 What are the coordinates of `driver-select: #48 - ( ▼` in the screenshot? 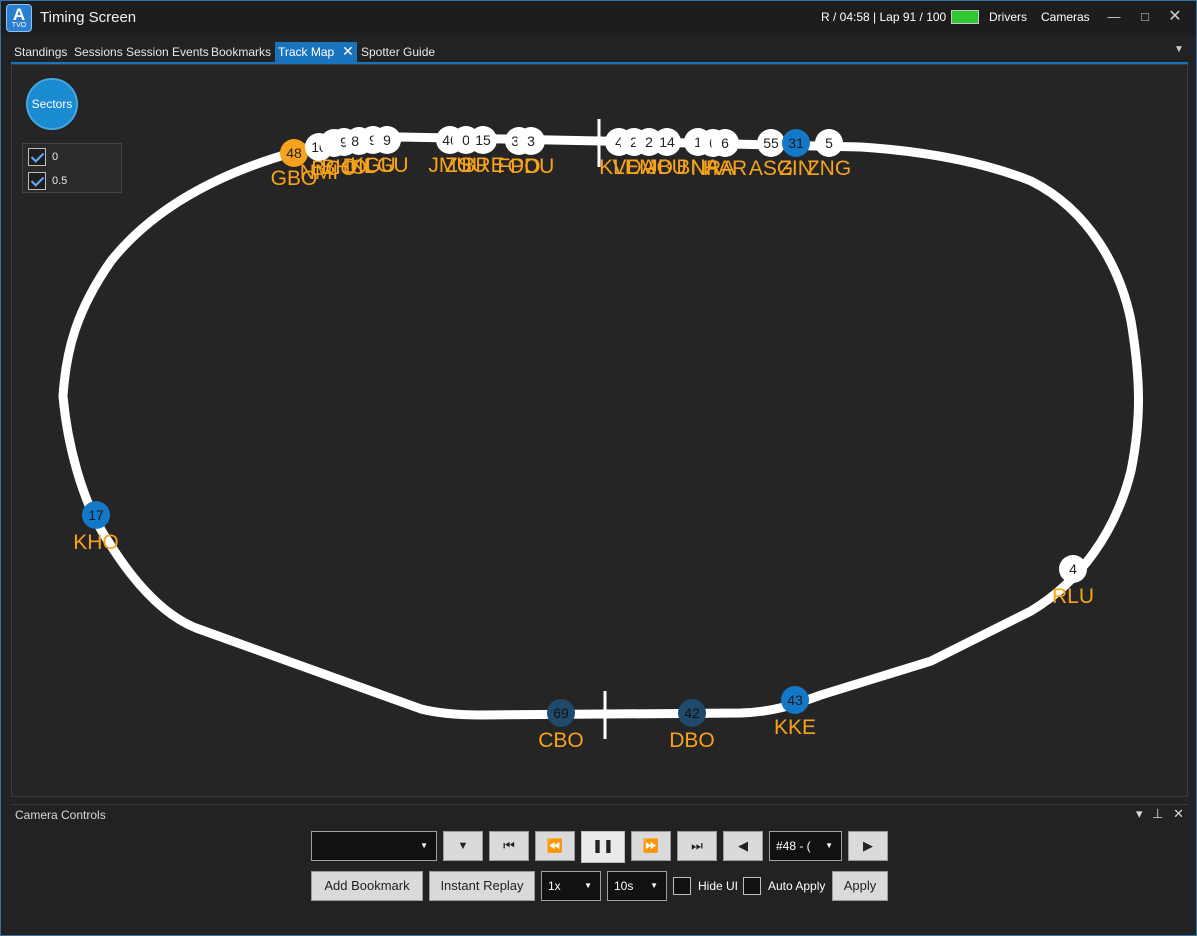 It's located at (805, 846).